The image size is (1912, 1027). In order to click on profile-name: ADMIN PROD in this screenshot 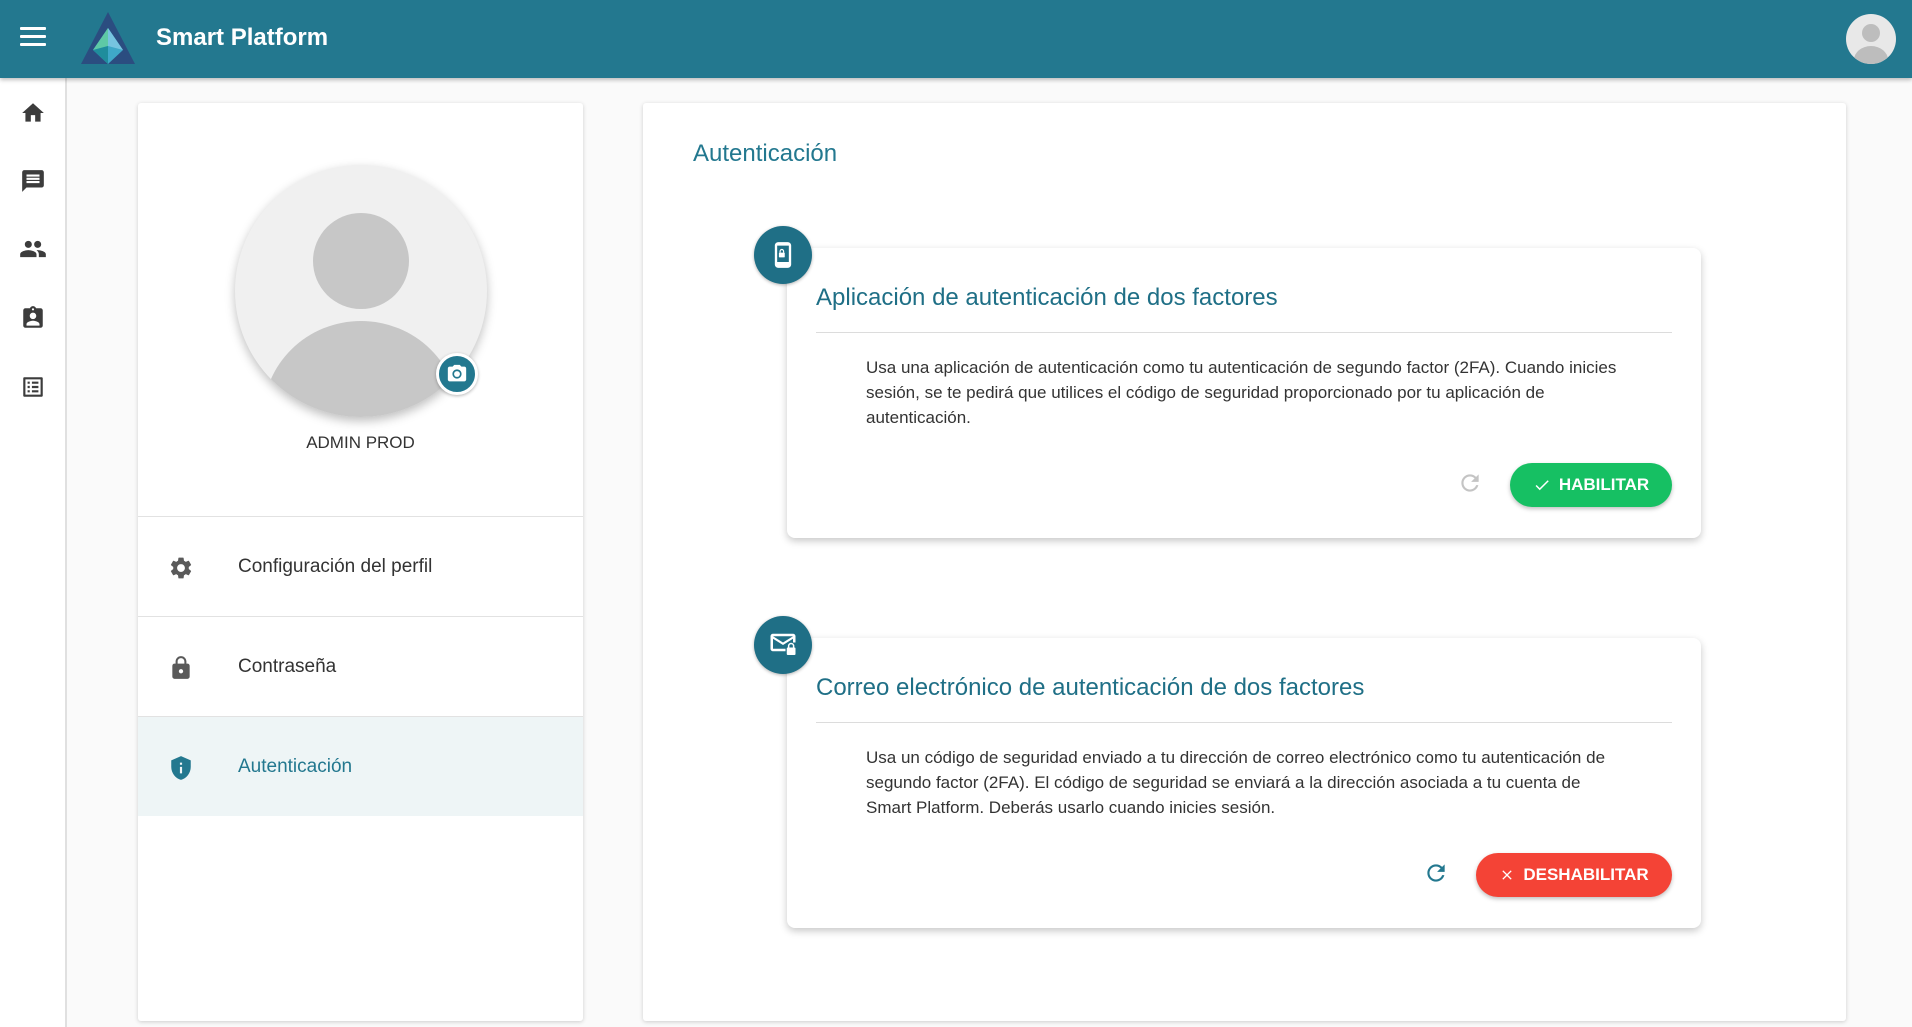, I will do `click(360, 442)`.